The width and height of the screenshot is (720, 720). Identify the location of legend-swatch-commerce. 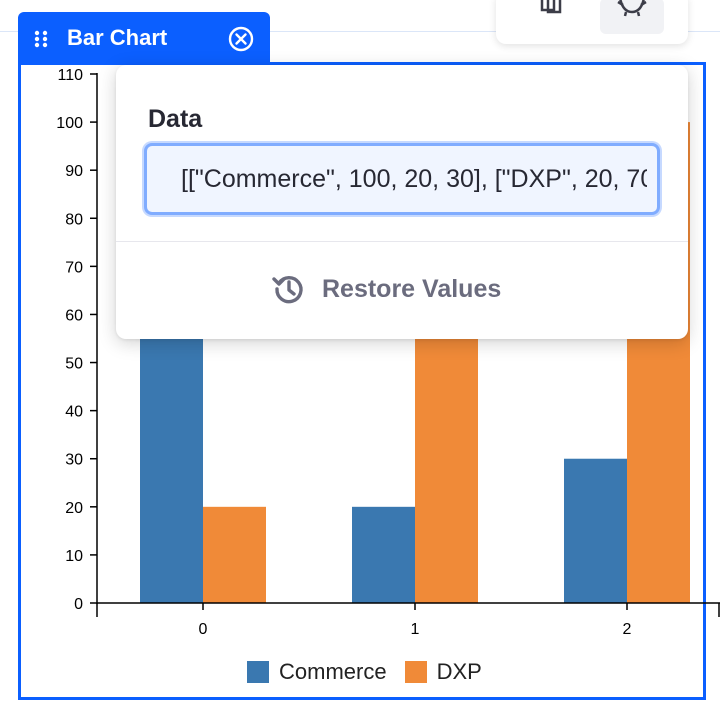
(258, 672).